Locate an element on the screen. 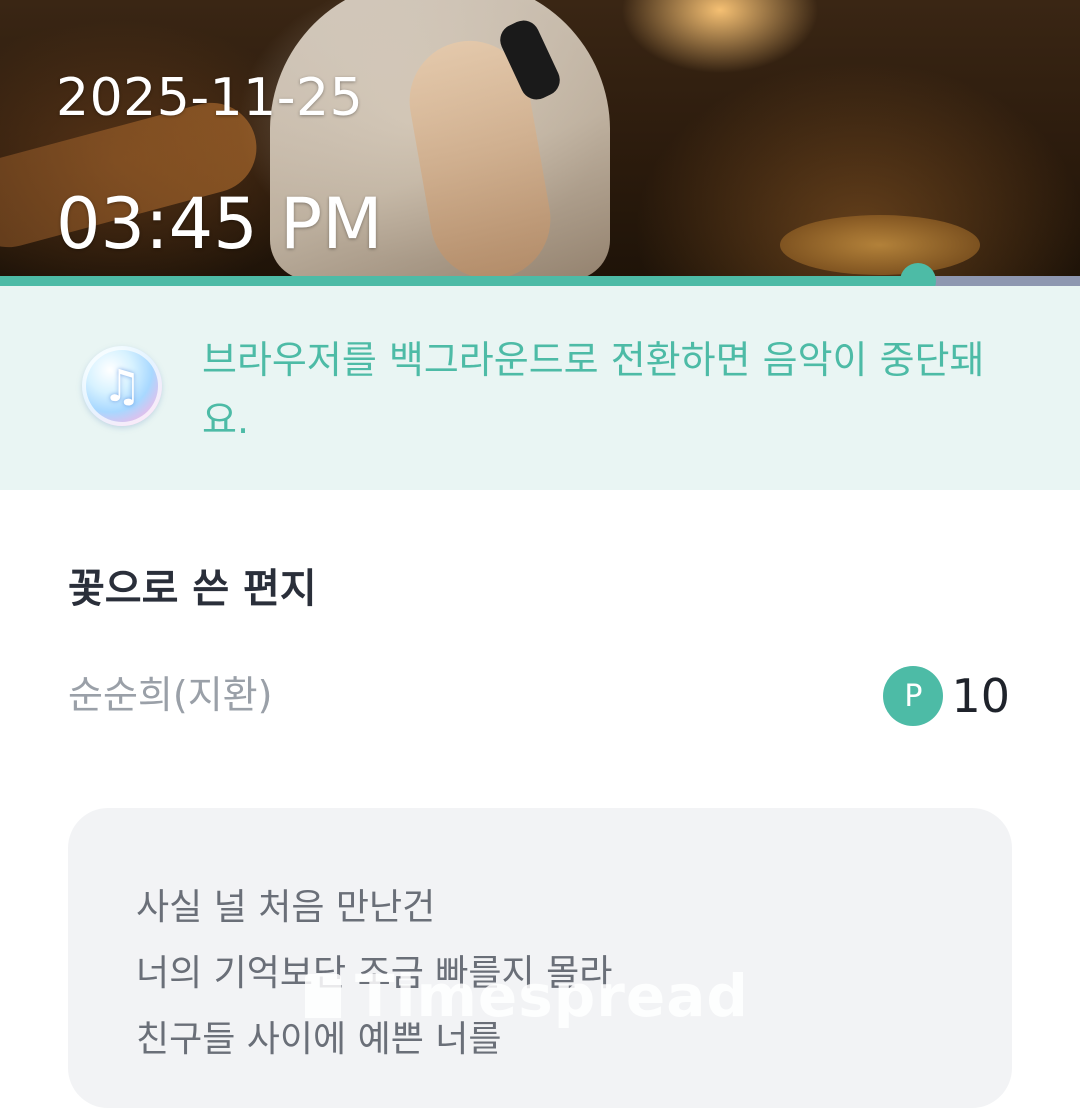 This screenshot has height=1108, width=1080. song-artist: 순순희(지환) is located at coordinates (170, 695).